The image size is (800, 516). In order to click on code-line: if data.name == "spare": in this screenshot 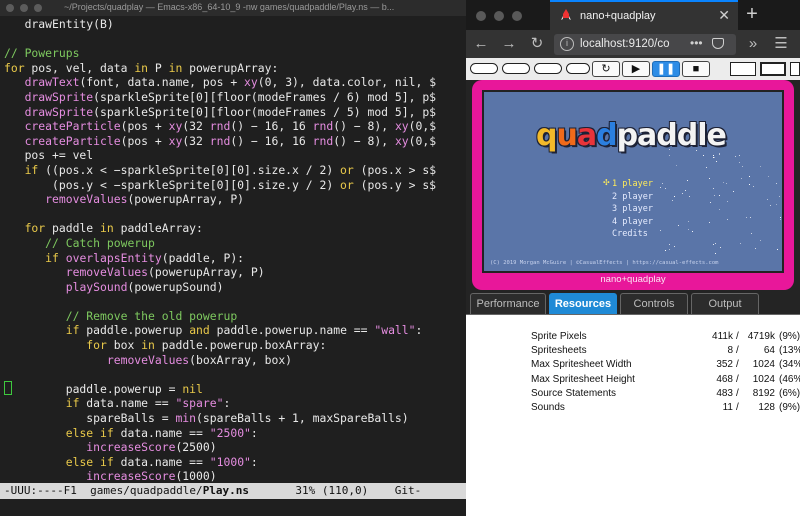, I will do `click(220, 403)`.